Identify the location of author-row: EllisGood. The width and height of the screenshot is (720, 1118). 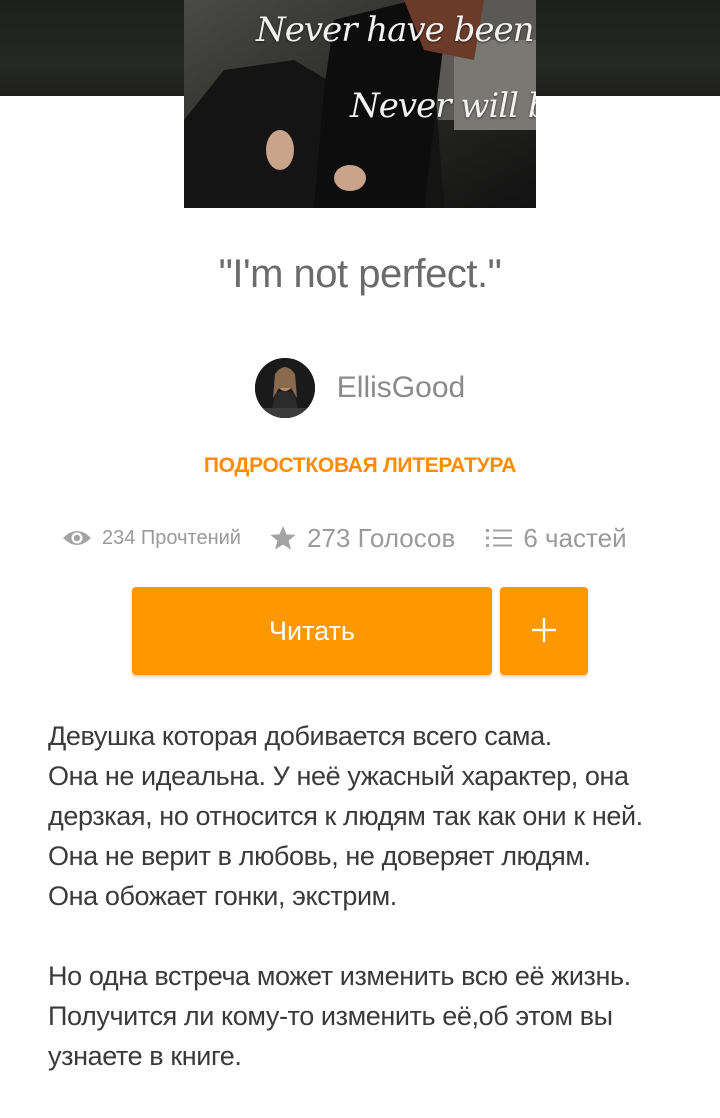
(360, 388).